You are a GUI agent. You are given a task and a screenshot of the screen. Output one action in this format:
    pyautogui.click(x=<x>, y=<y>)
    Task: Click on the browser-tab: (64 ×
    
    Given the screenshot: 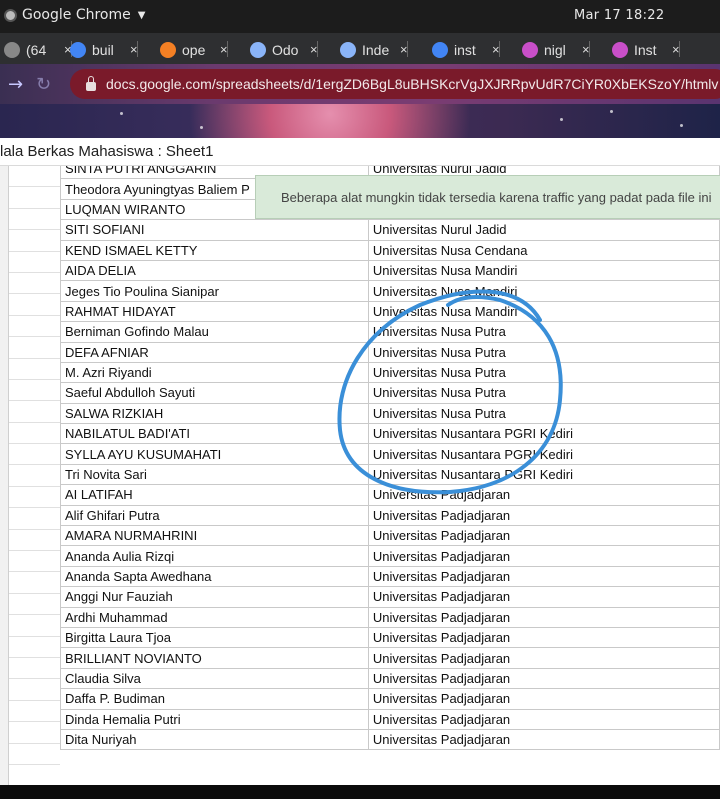 What is the action you would take?
    pyautogui.click(x=38, y=49)
    